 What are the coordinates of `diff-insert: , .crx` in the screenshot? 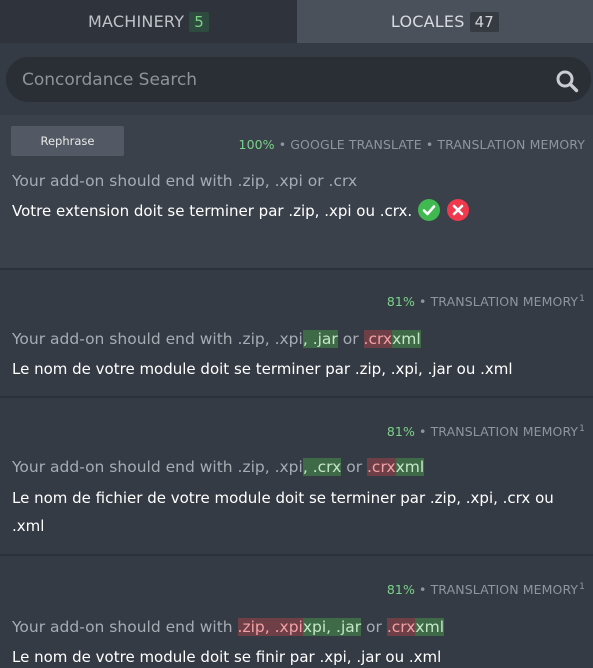 It's located at (322, 467).